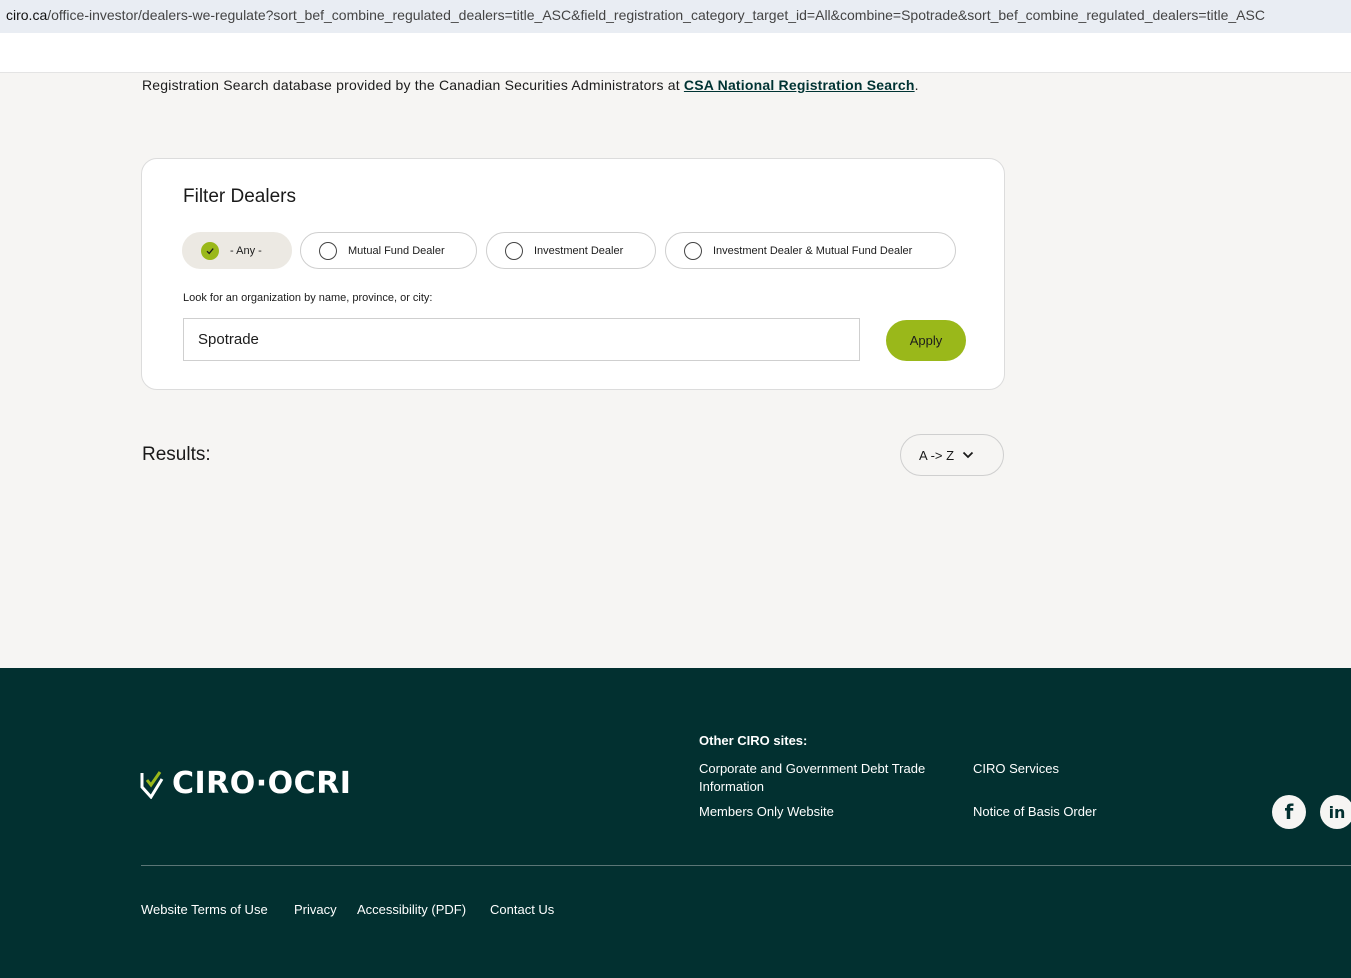  Describe the element at coordinates (675, 53) in the screenshot. I see `site-header` at that location.